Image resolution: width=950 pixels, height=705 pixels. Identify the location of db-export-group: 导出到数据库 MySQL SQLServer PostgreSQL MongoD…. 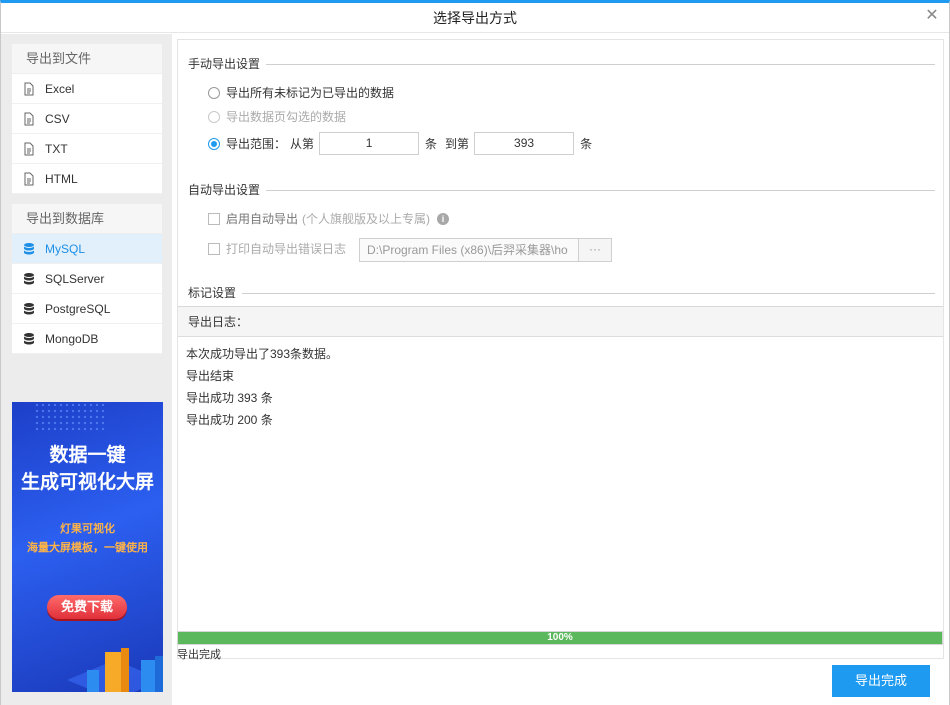
(87, 279).